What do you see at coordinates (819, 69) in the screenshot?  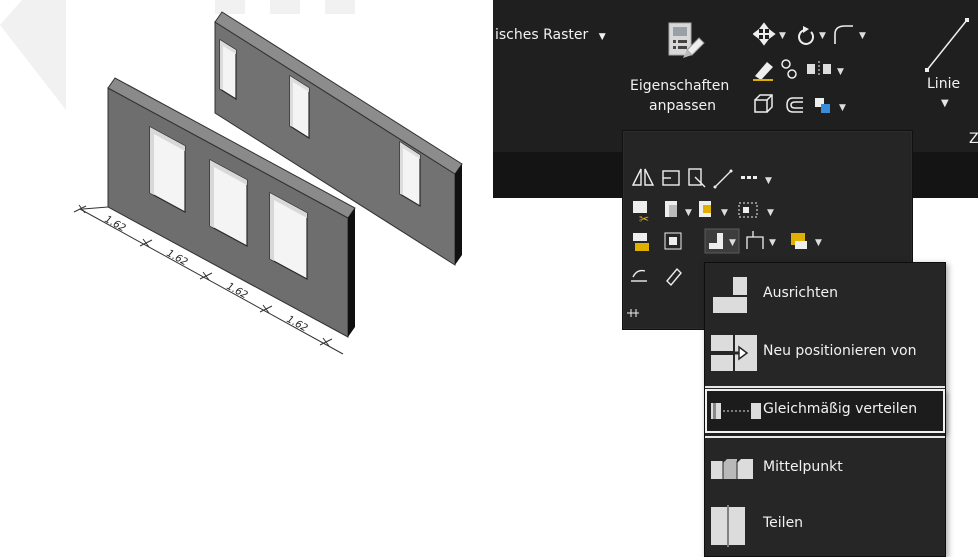 I see `mirror-icon` at bounding box center [819, 69].